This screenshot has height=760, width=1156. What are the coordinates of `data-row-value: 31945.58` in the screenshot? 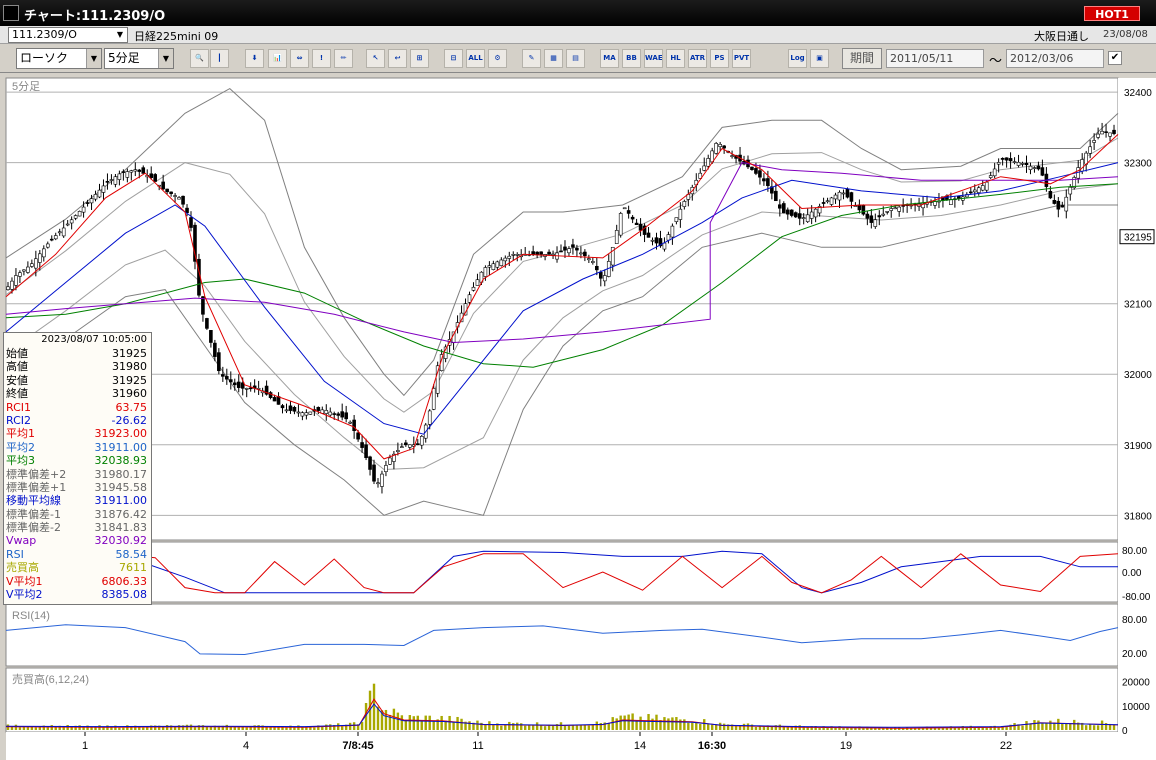 It's located at (121, 487).